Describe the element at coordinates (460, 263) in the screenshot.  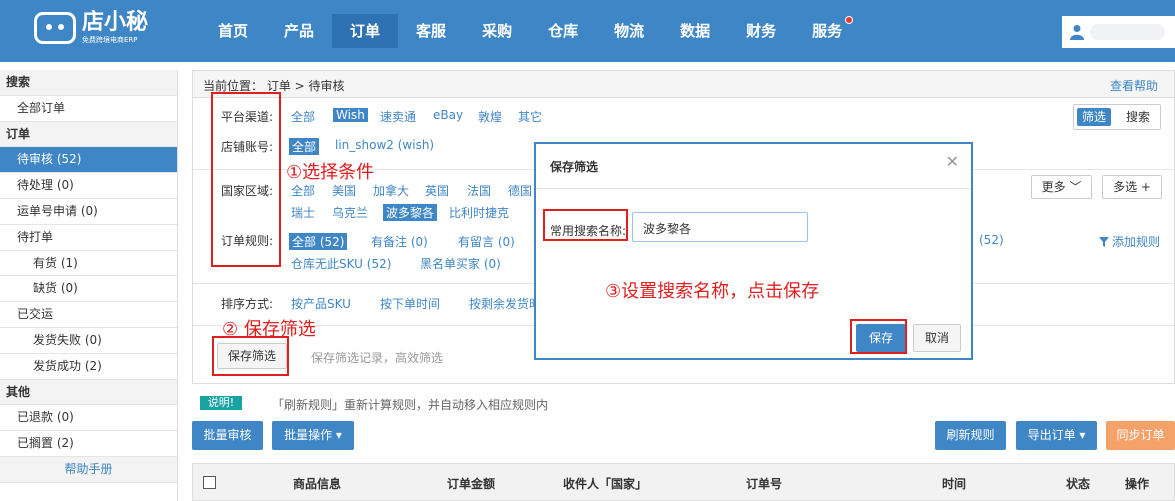
I see `filter-option: 黑名单买家 (0)` at that location.